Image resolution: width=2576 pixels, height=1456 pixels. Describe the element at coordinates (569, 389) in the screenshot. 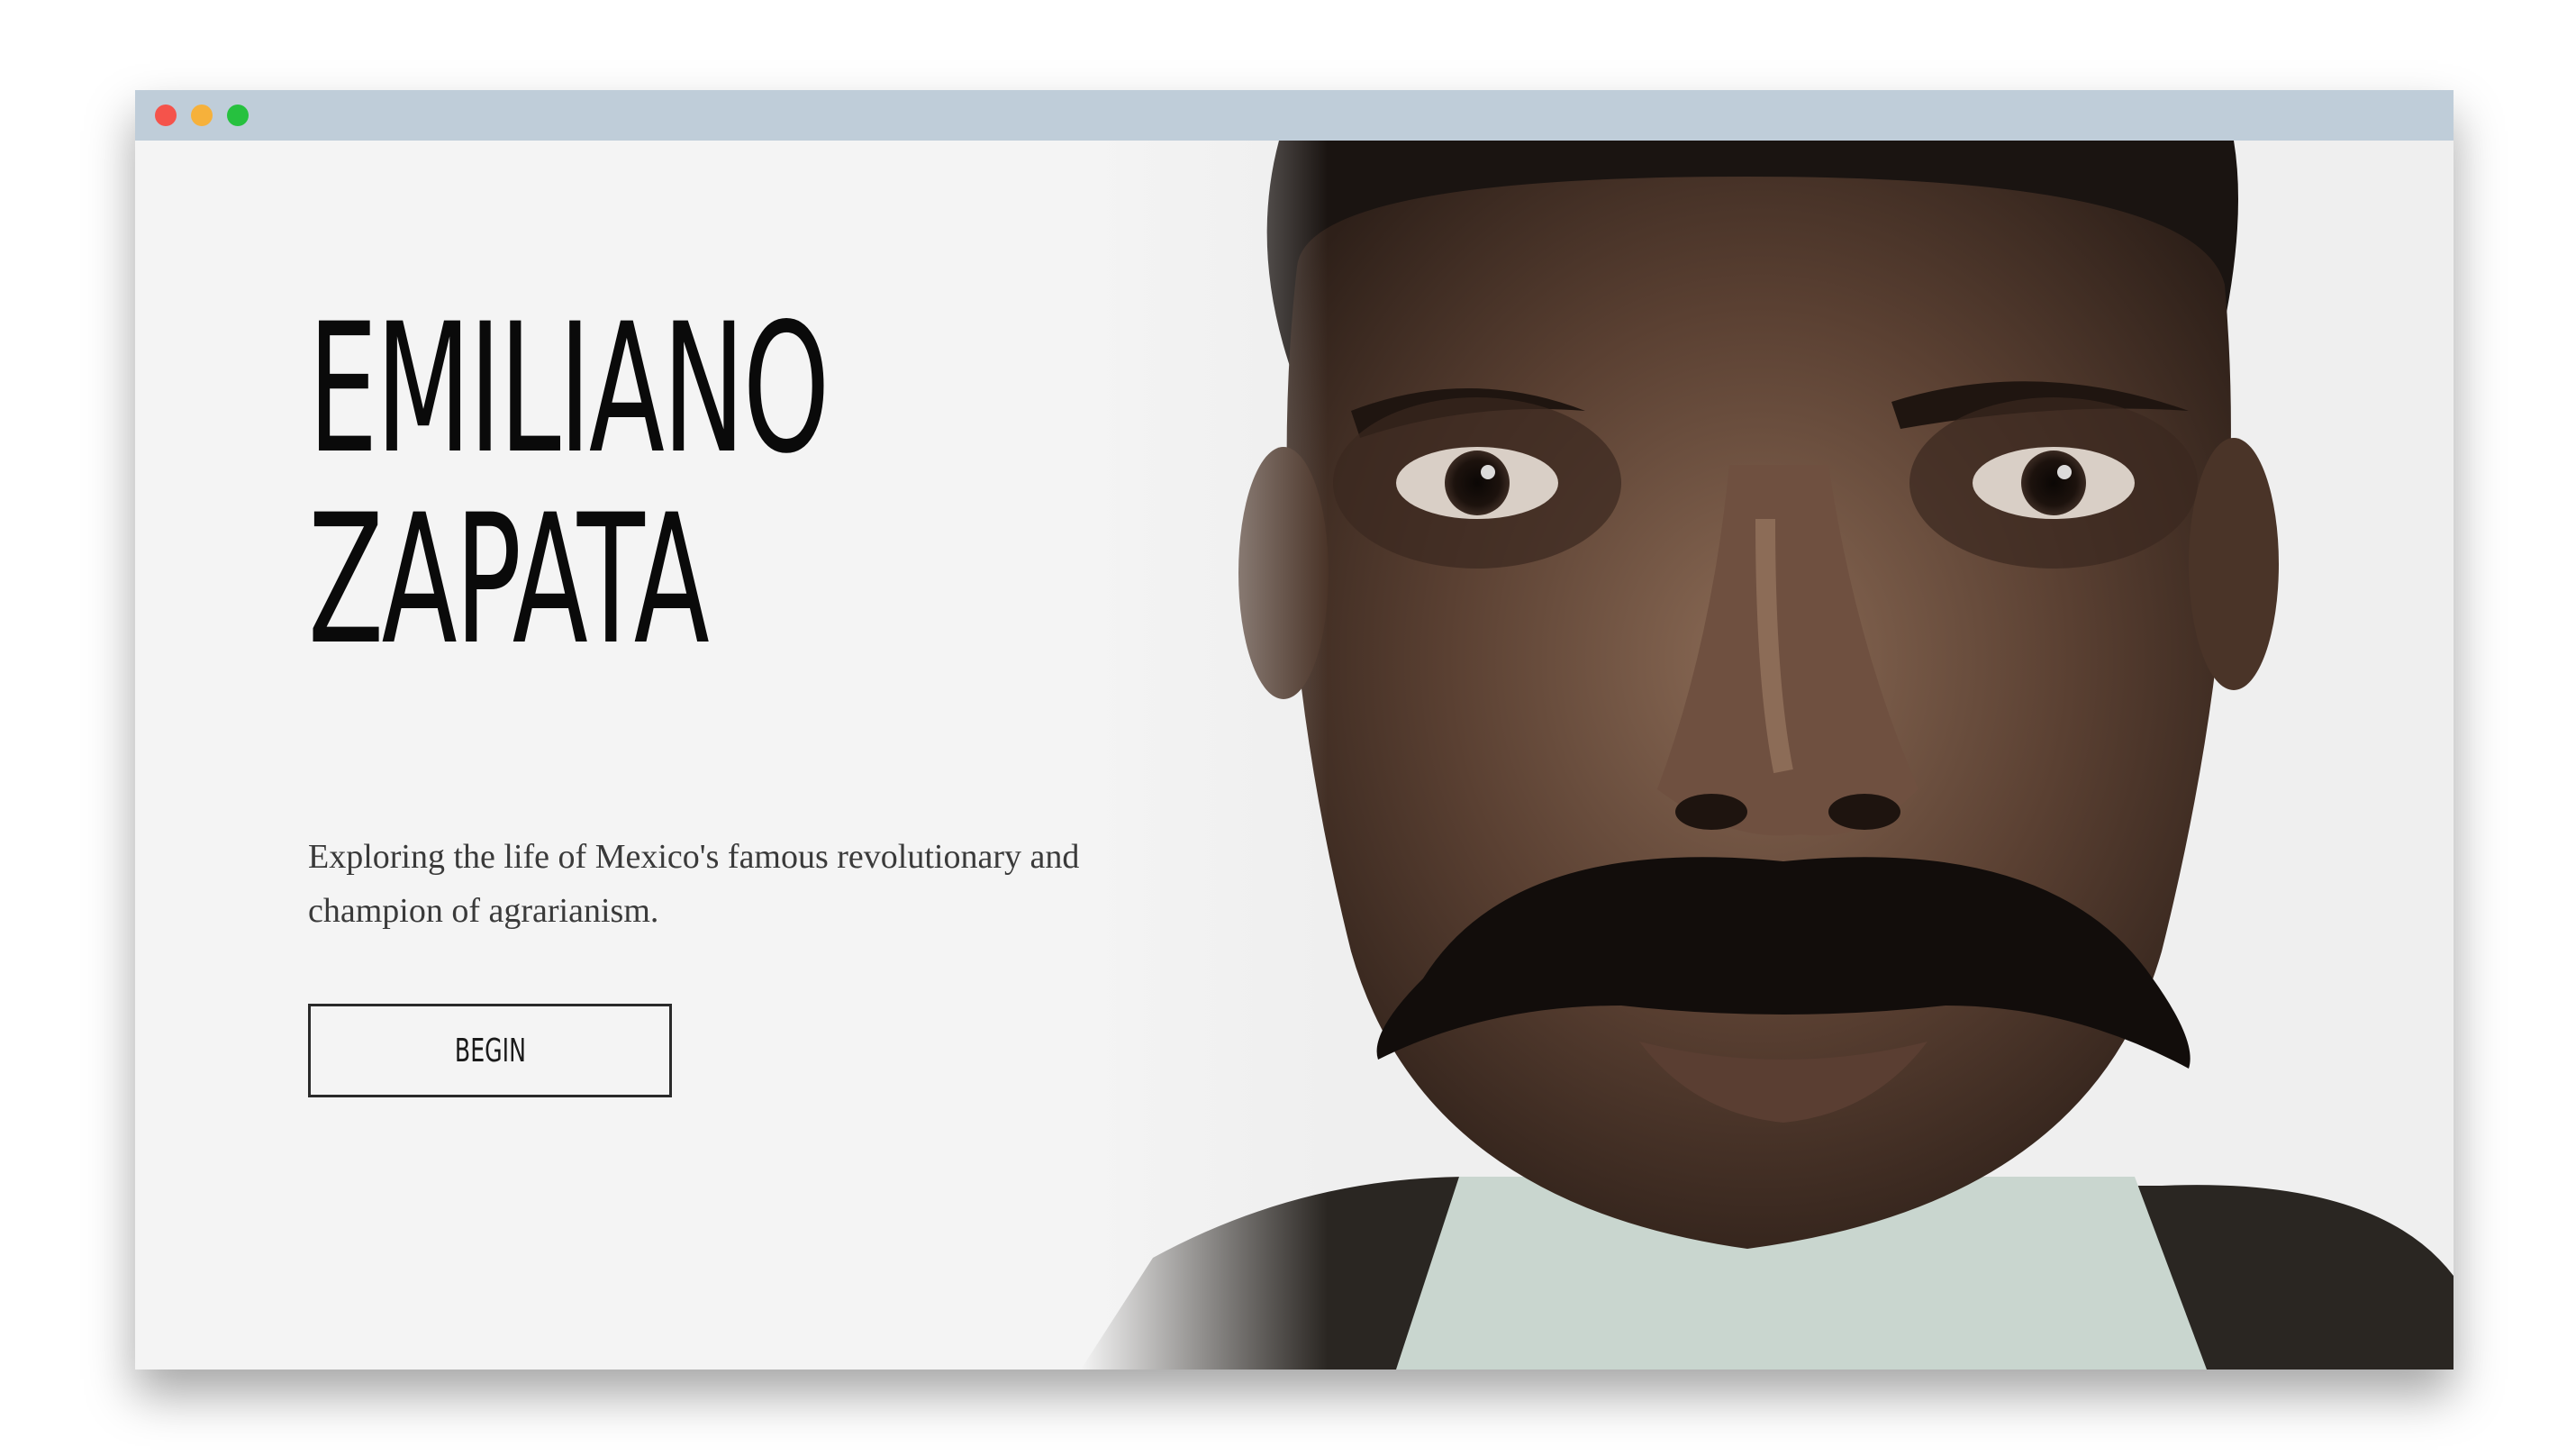

I see `title-line-first-name: EMILIANO` at that location.